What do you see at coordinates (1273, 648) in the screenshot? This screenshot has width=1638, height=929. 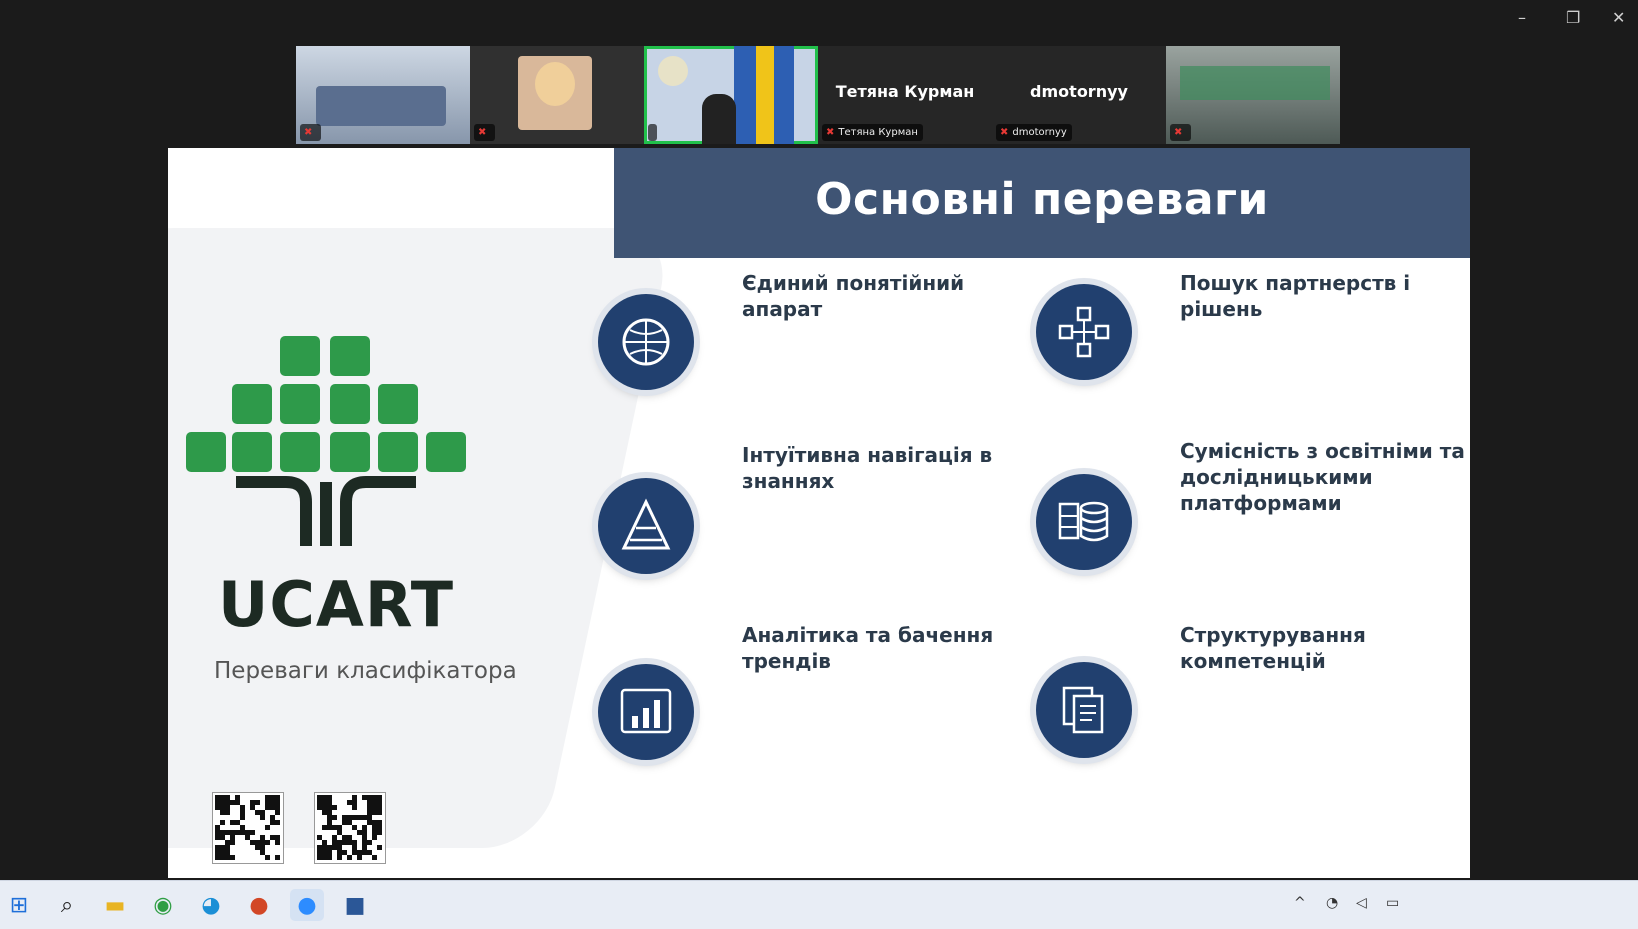 I see `feature-competency-structuring: Структурування компетенцій` at bounding box center [1273, 648].